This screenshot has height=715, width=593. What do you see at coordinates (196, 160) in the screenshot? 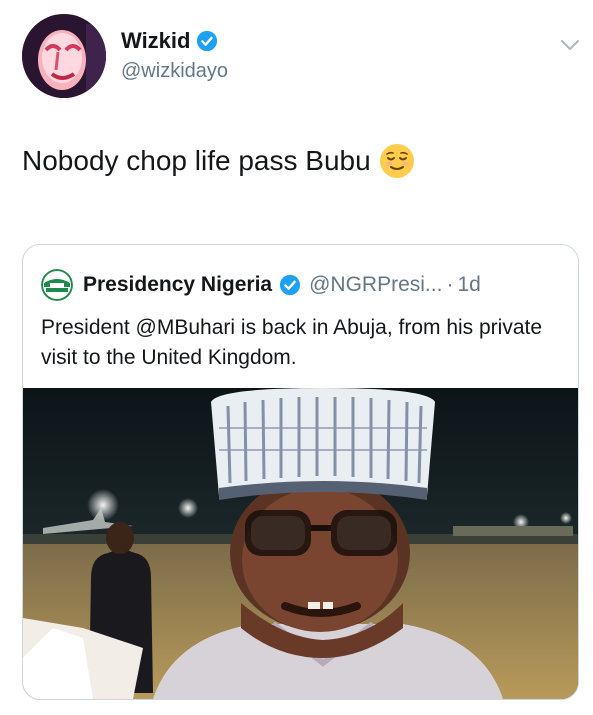
I see `tweet-text: Nobody chop life pass Bubu` at bounding box center [196, 160].